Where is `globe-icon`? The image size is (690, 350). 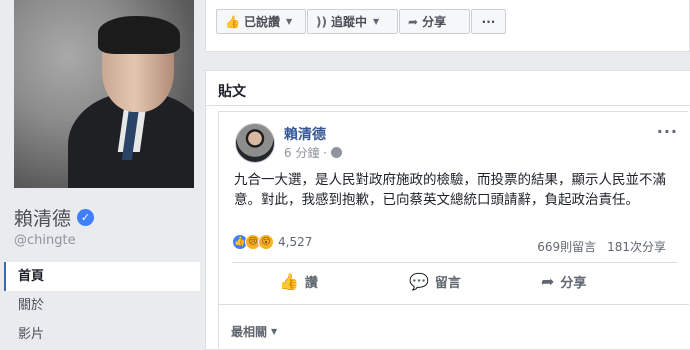
globe-icon is located at coordinates (337, 152).